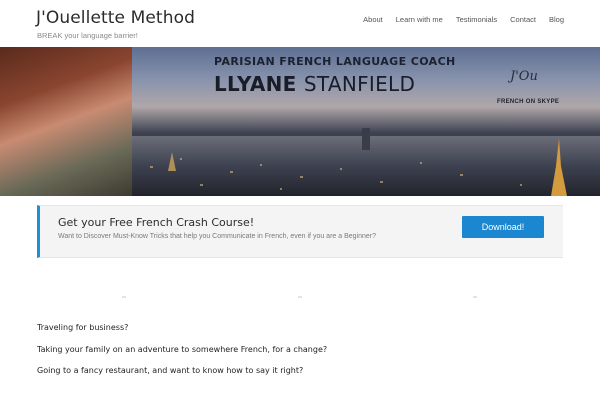 The image size is (600, 400). Describe the element at coordinates (523, 19) in the screenshot. I see `nav-item-contact: Contact` at that location.